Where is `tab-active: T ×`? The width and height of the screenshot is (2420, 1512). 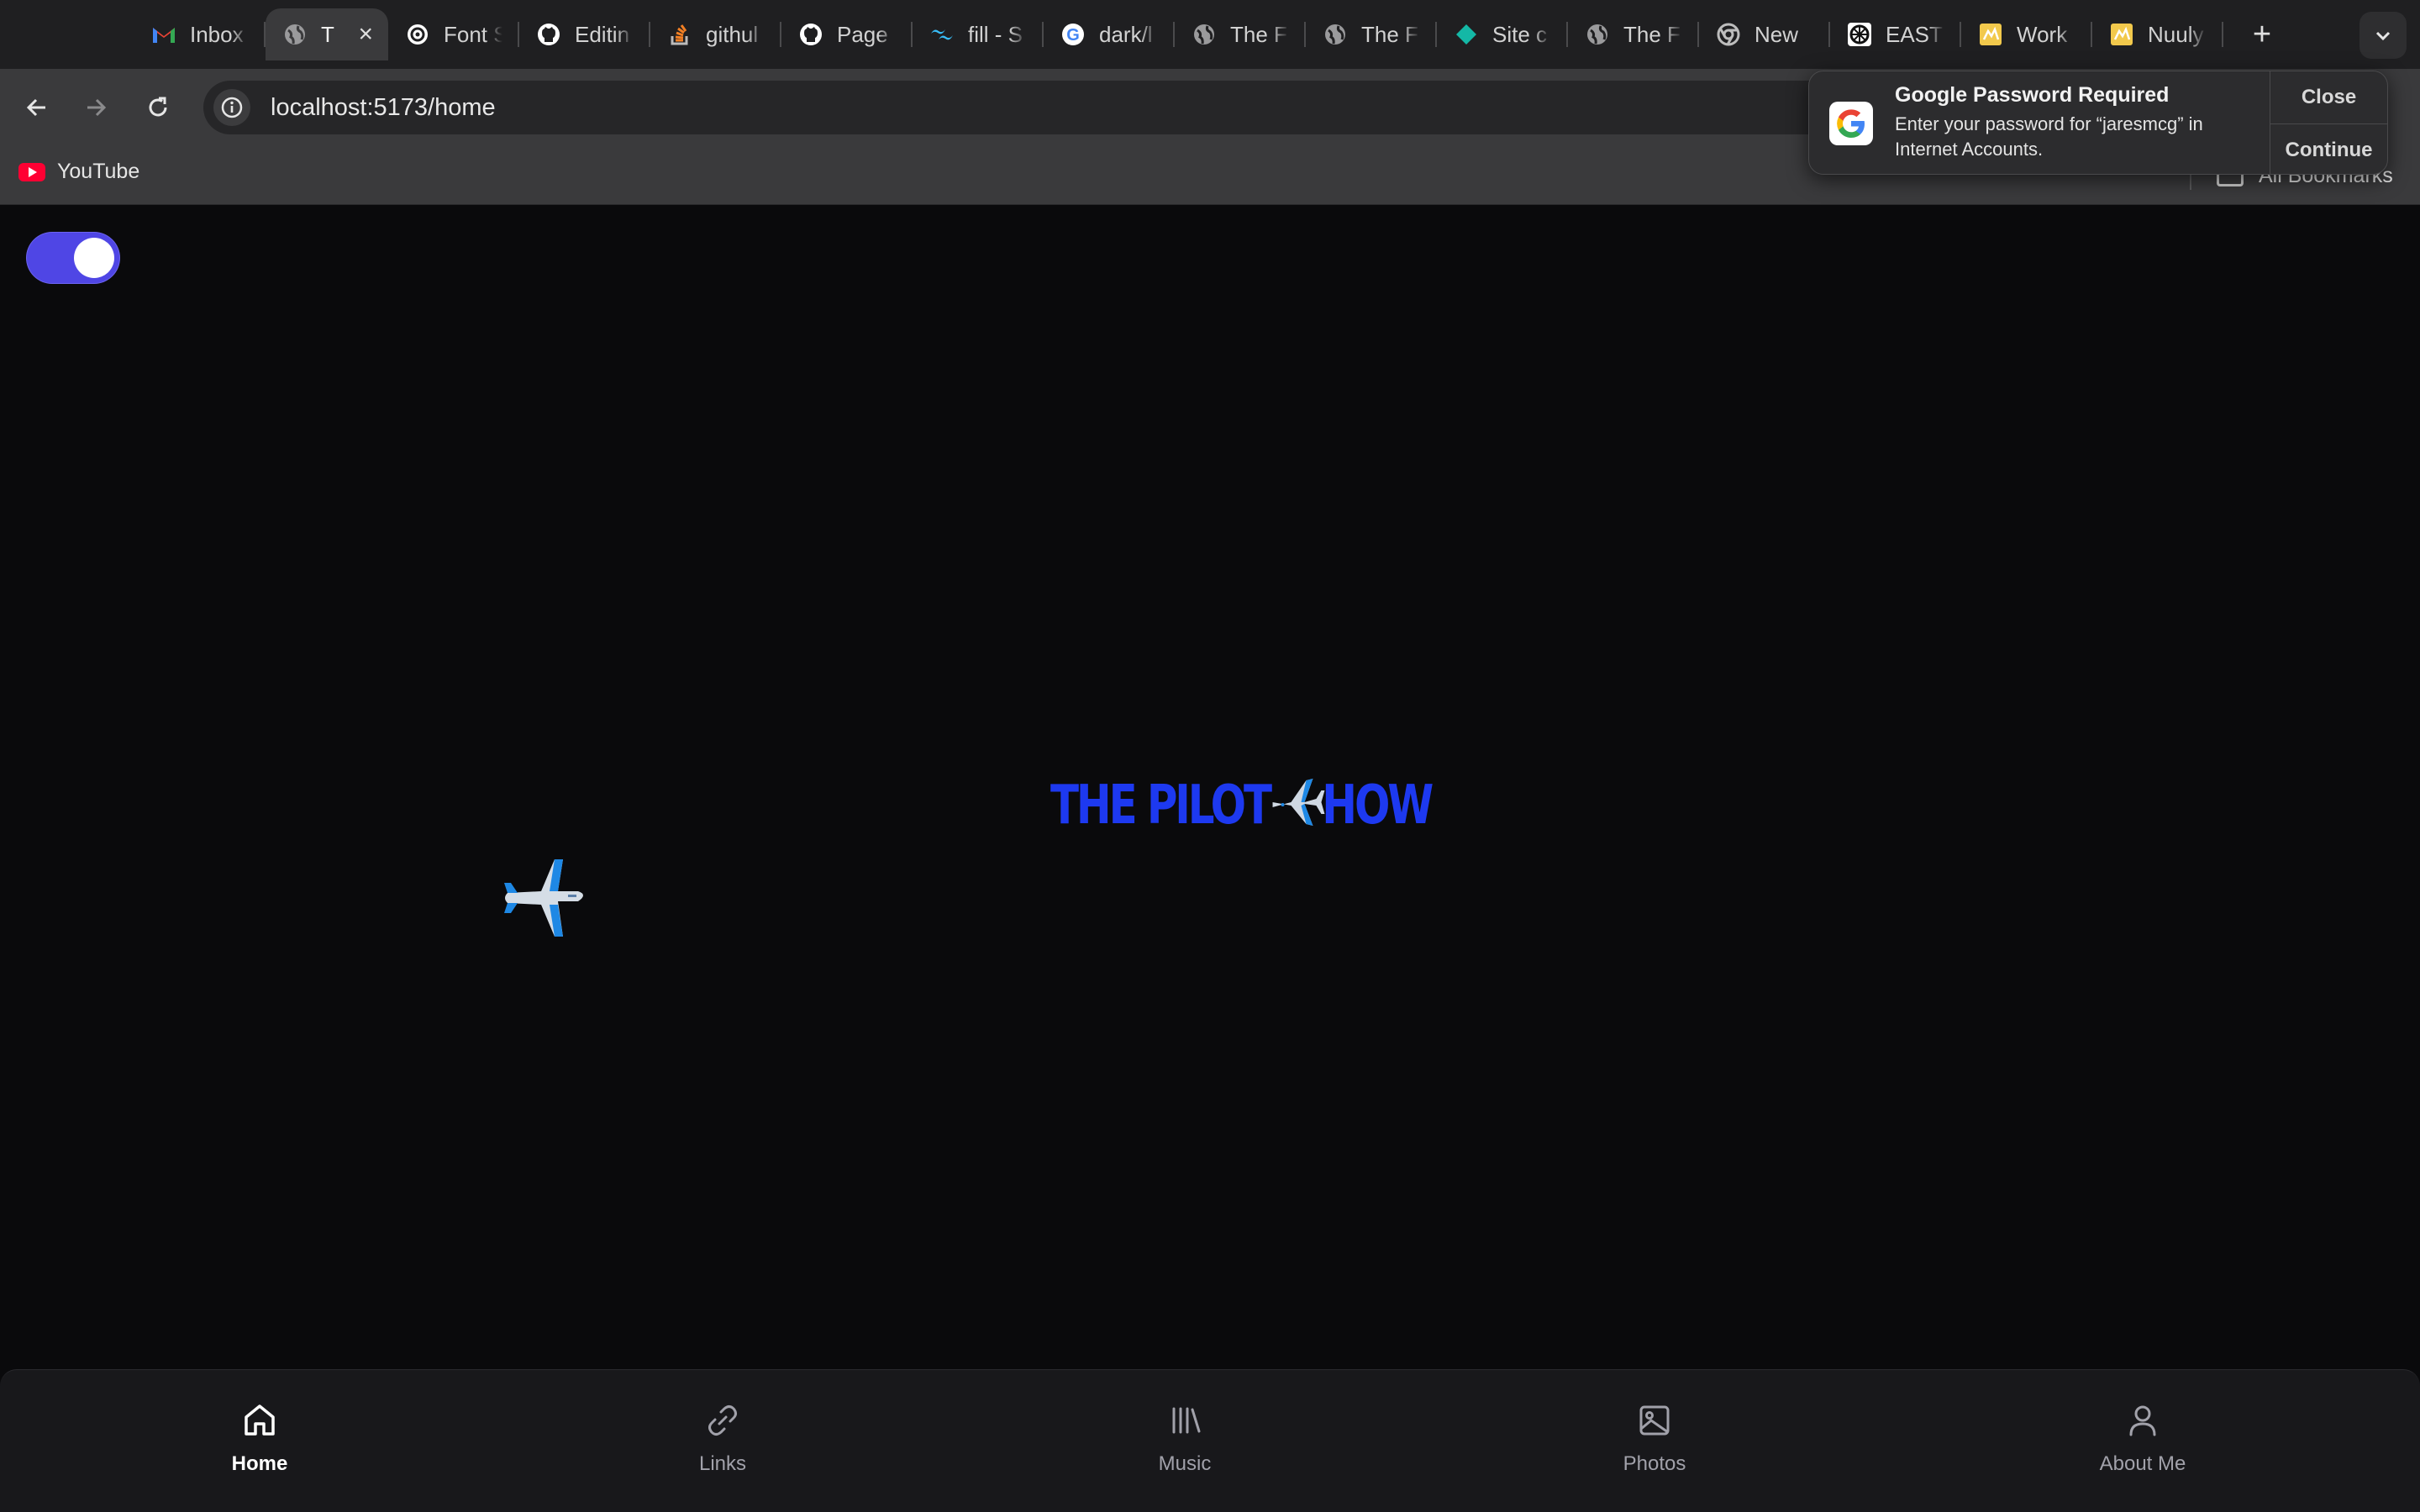 tab-active: T × is located at coordinates (327, 34).